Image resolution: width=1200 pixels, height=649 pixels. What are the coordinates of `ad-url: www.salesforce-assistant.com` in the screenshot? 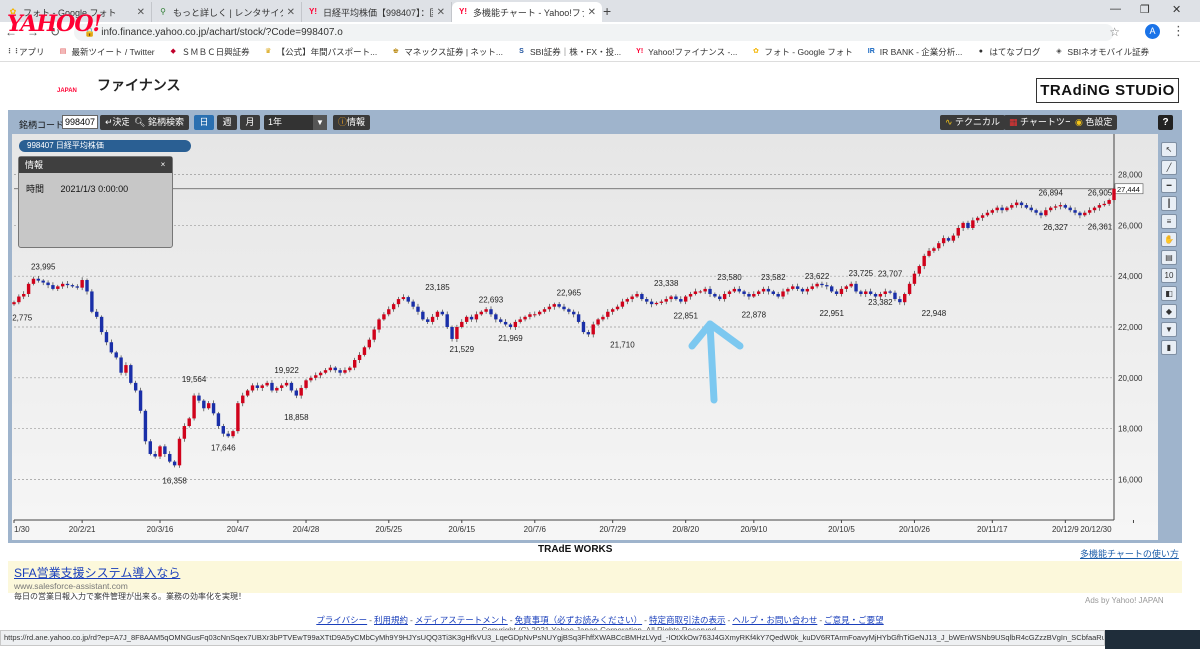 It's located at (71, 586).